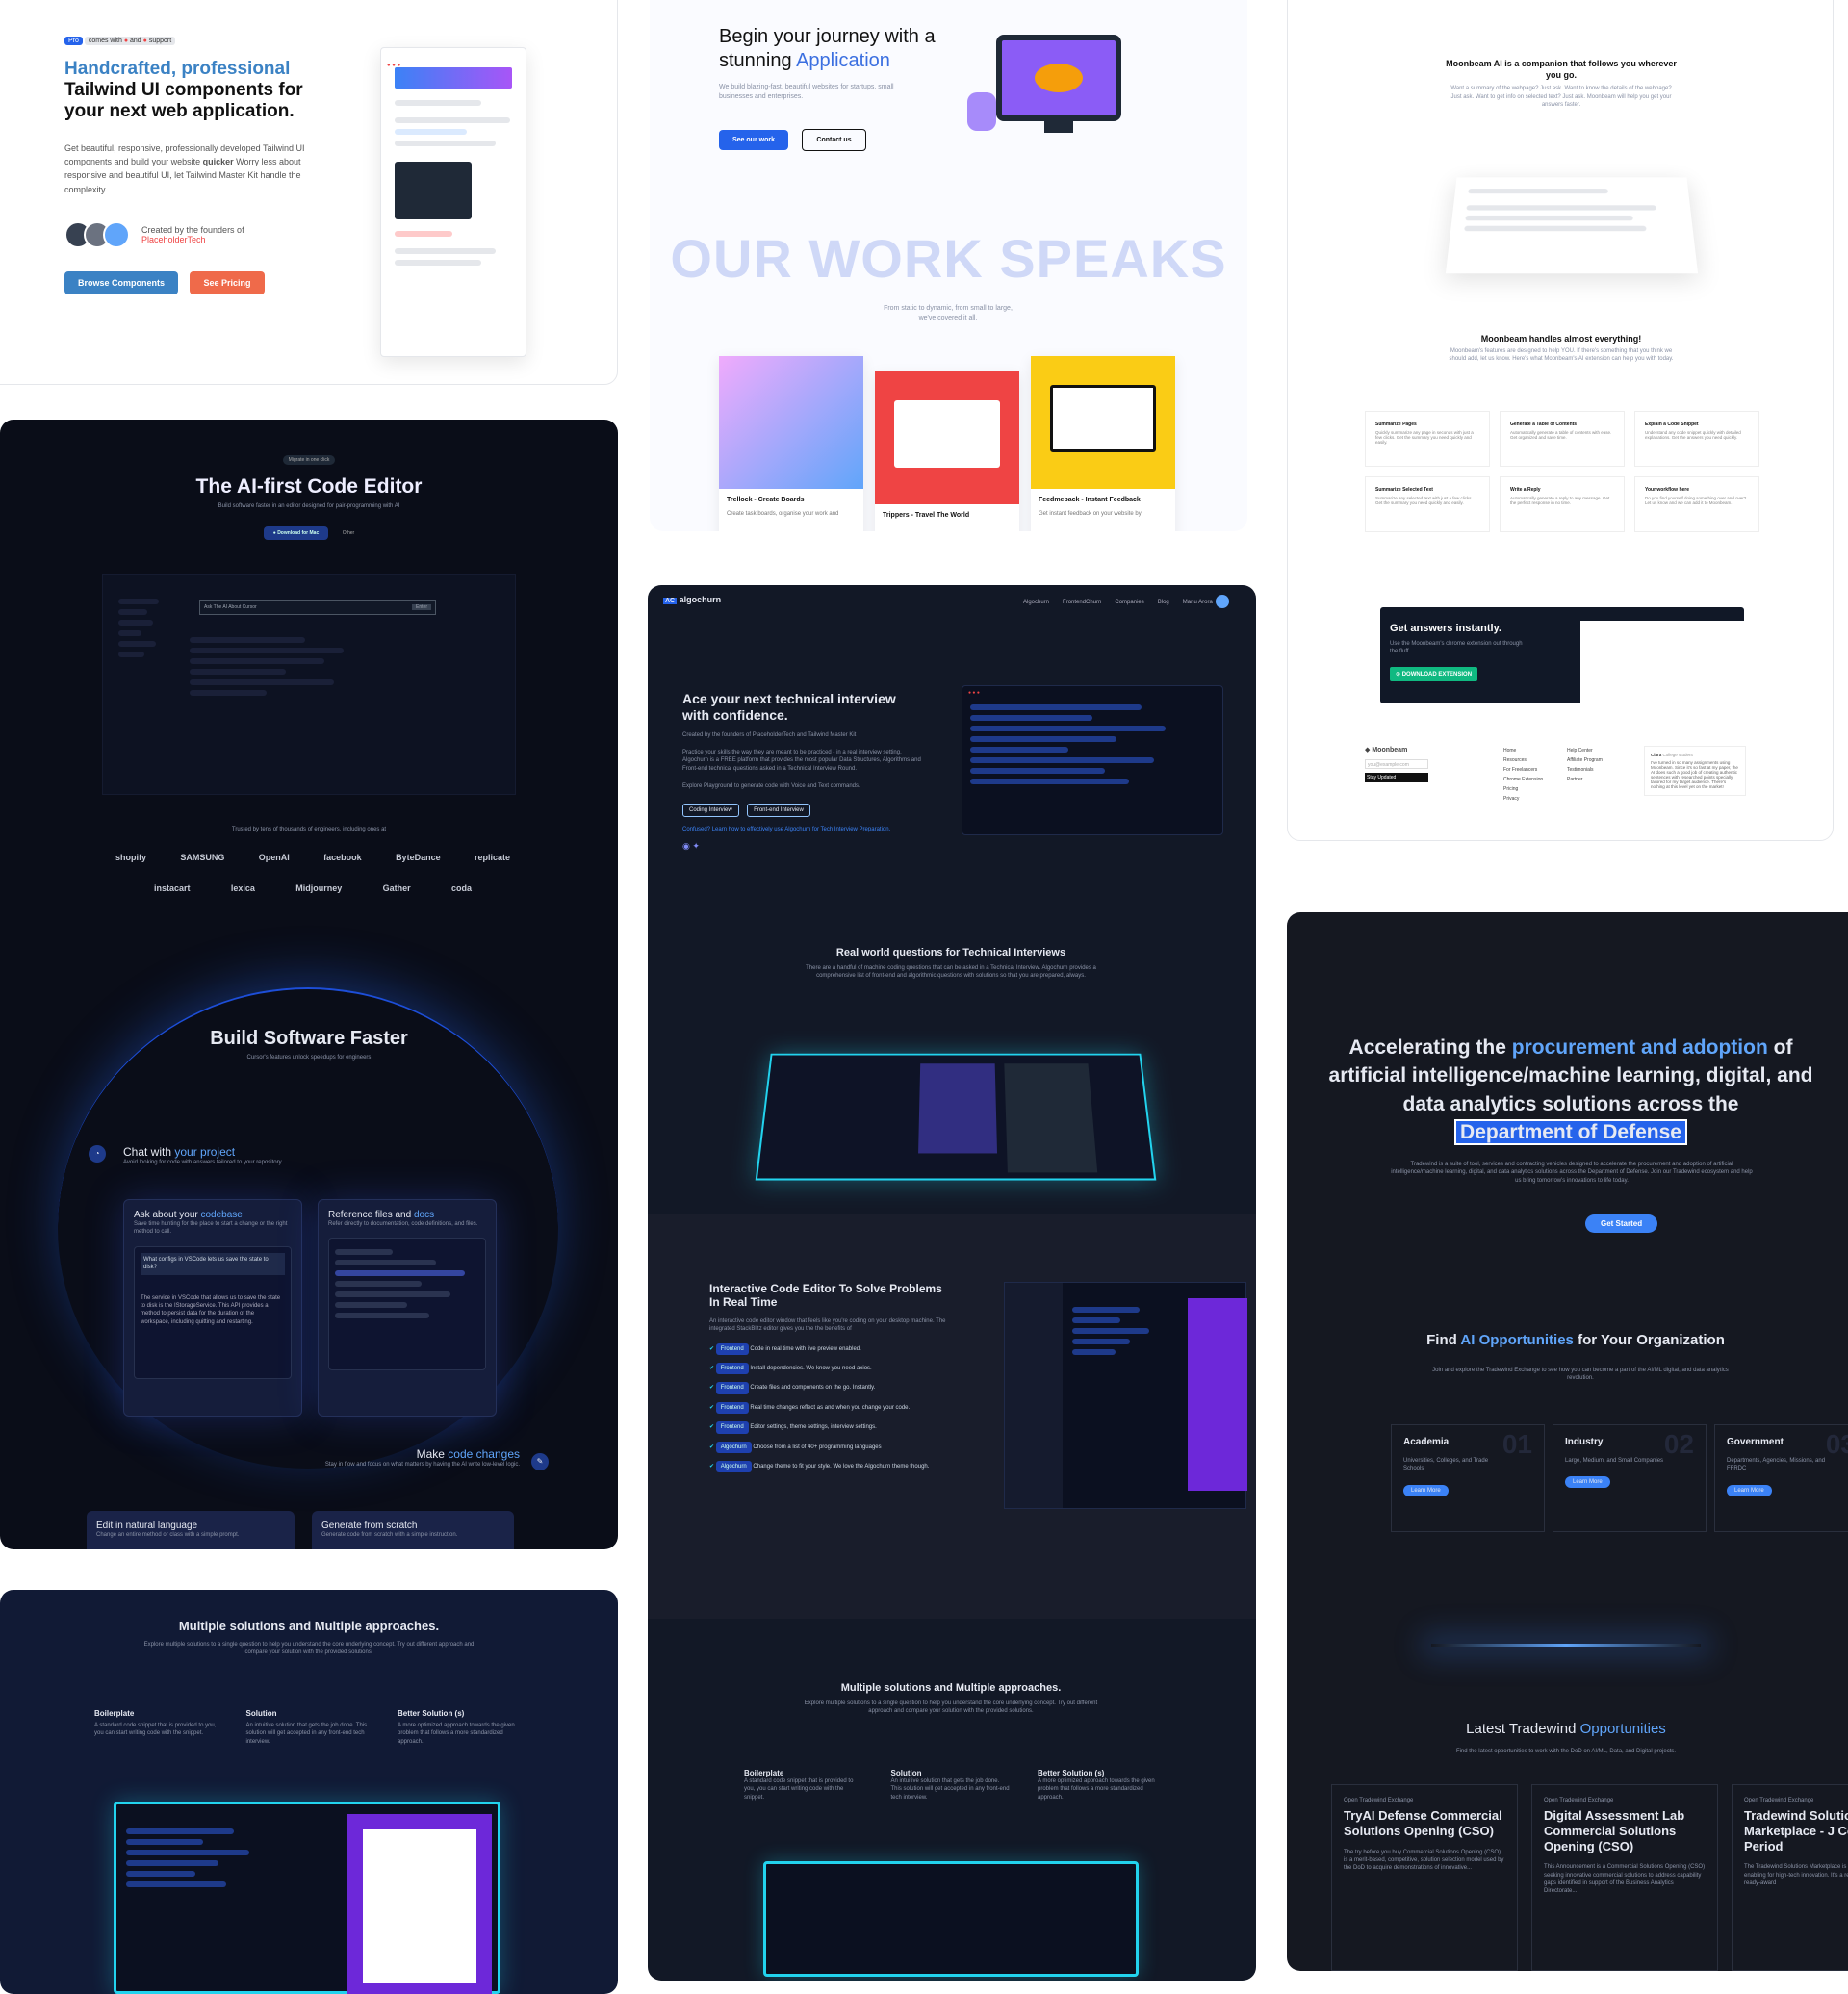 The image size is (1848, 1994). Describe the element at coordinates (1523, 760) in the screenshot. I see `footer-link: Resources` at that location.